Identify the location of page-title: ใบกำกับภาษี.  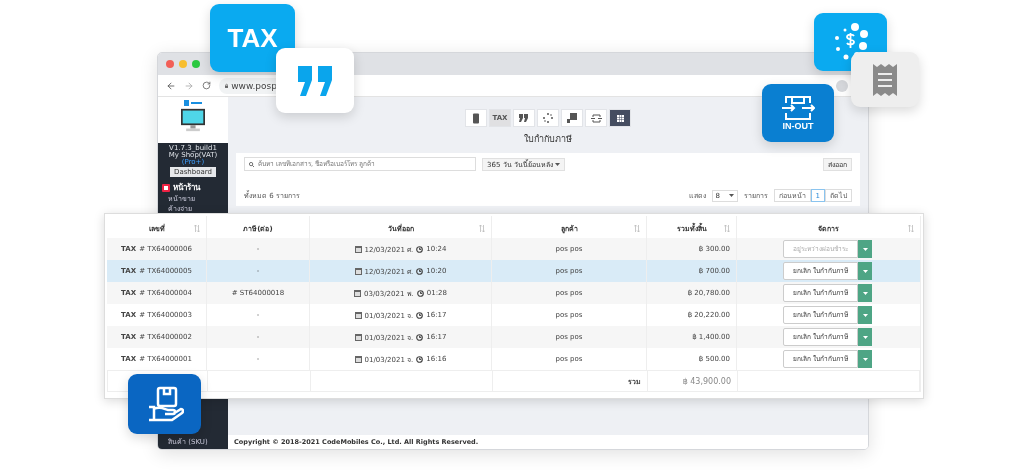
(548, 139).